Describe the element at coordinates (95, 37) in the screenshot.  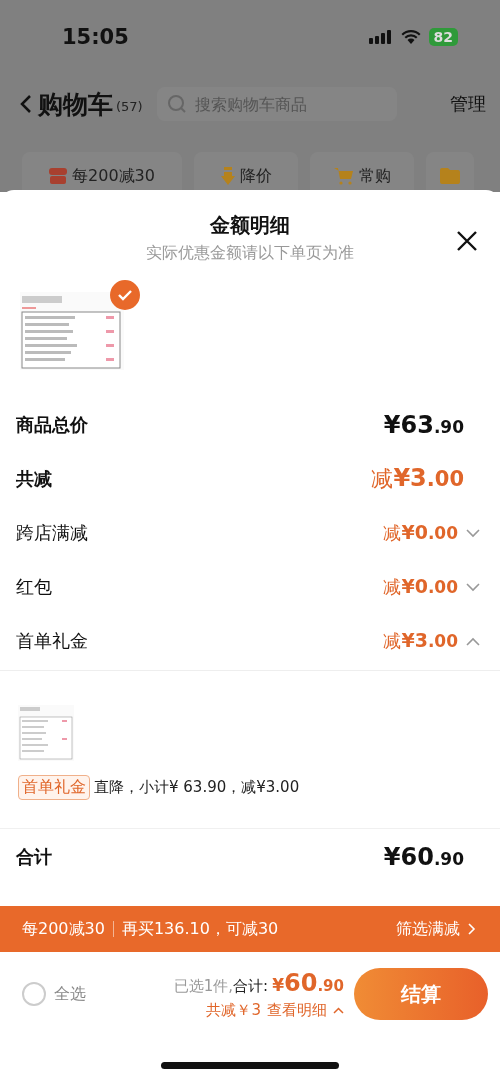
I see `status-time: 15:05` at that location.